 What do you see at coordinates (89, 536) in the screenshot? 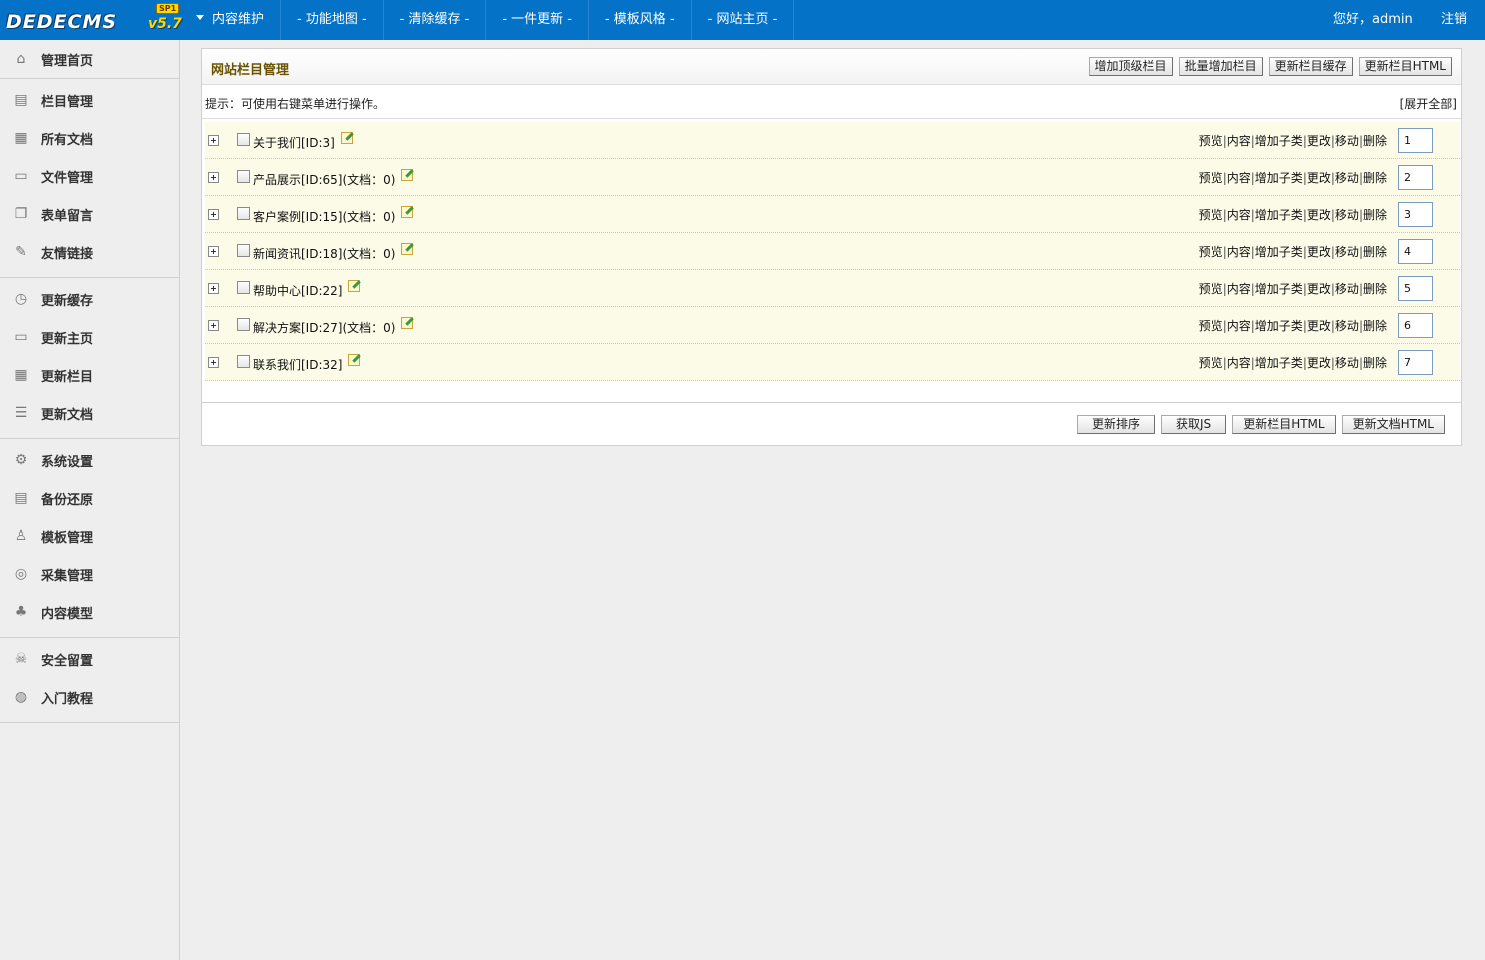
I see `sidebar-item: ♙ 模板管理` at bounding box center [89, 536].